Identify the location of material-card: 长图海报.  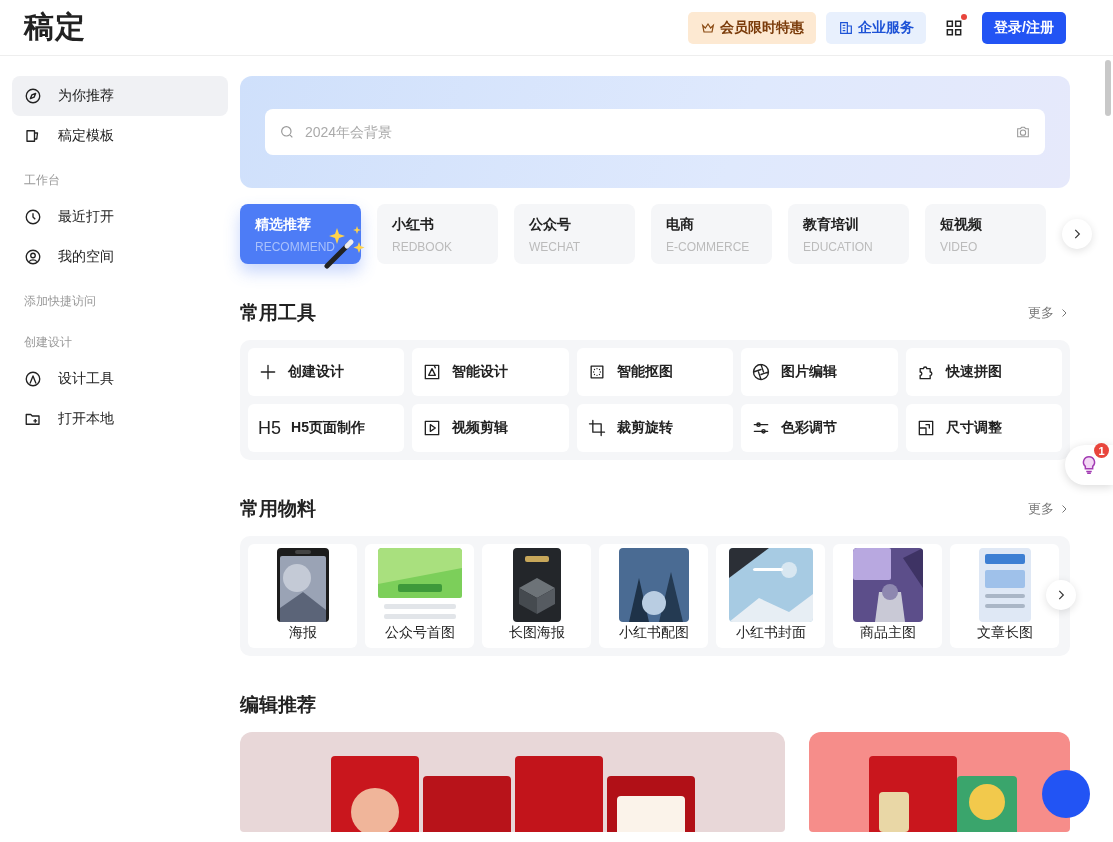
(536, 596).